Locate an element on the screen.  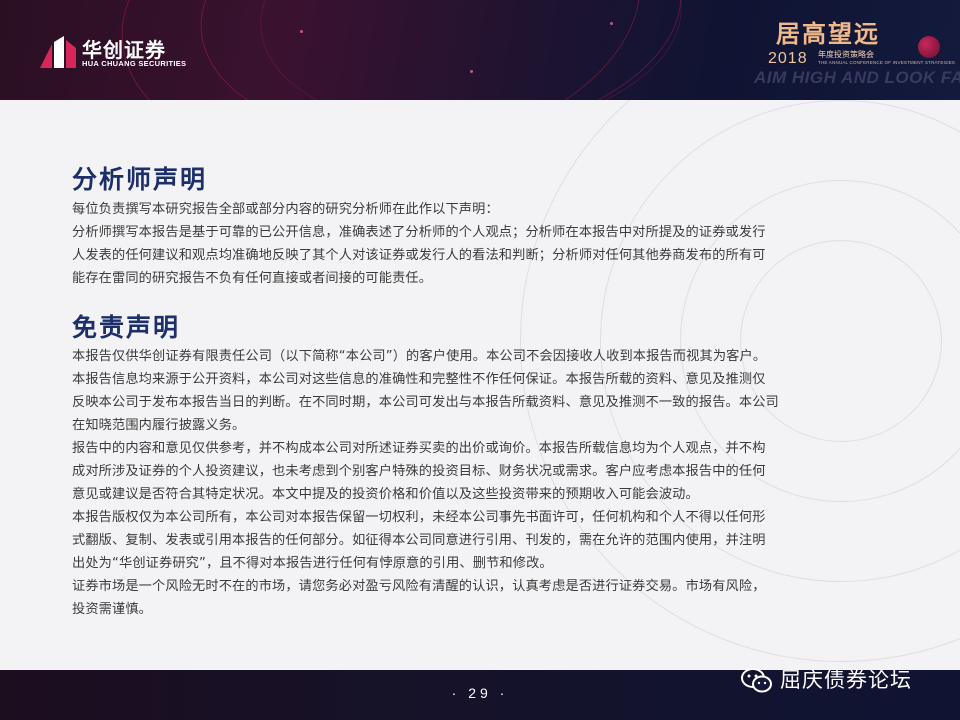
disclaimer-line: 投资需谨慎。 is located at coordinates (112, 609).